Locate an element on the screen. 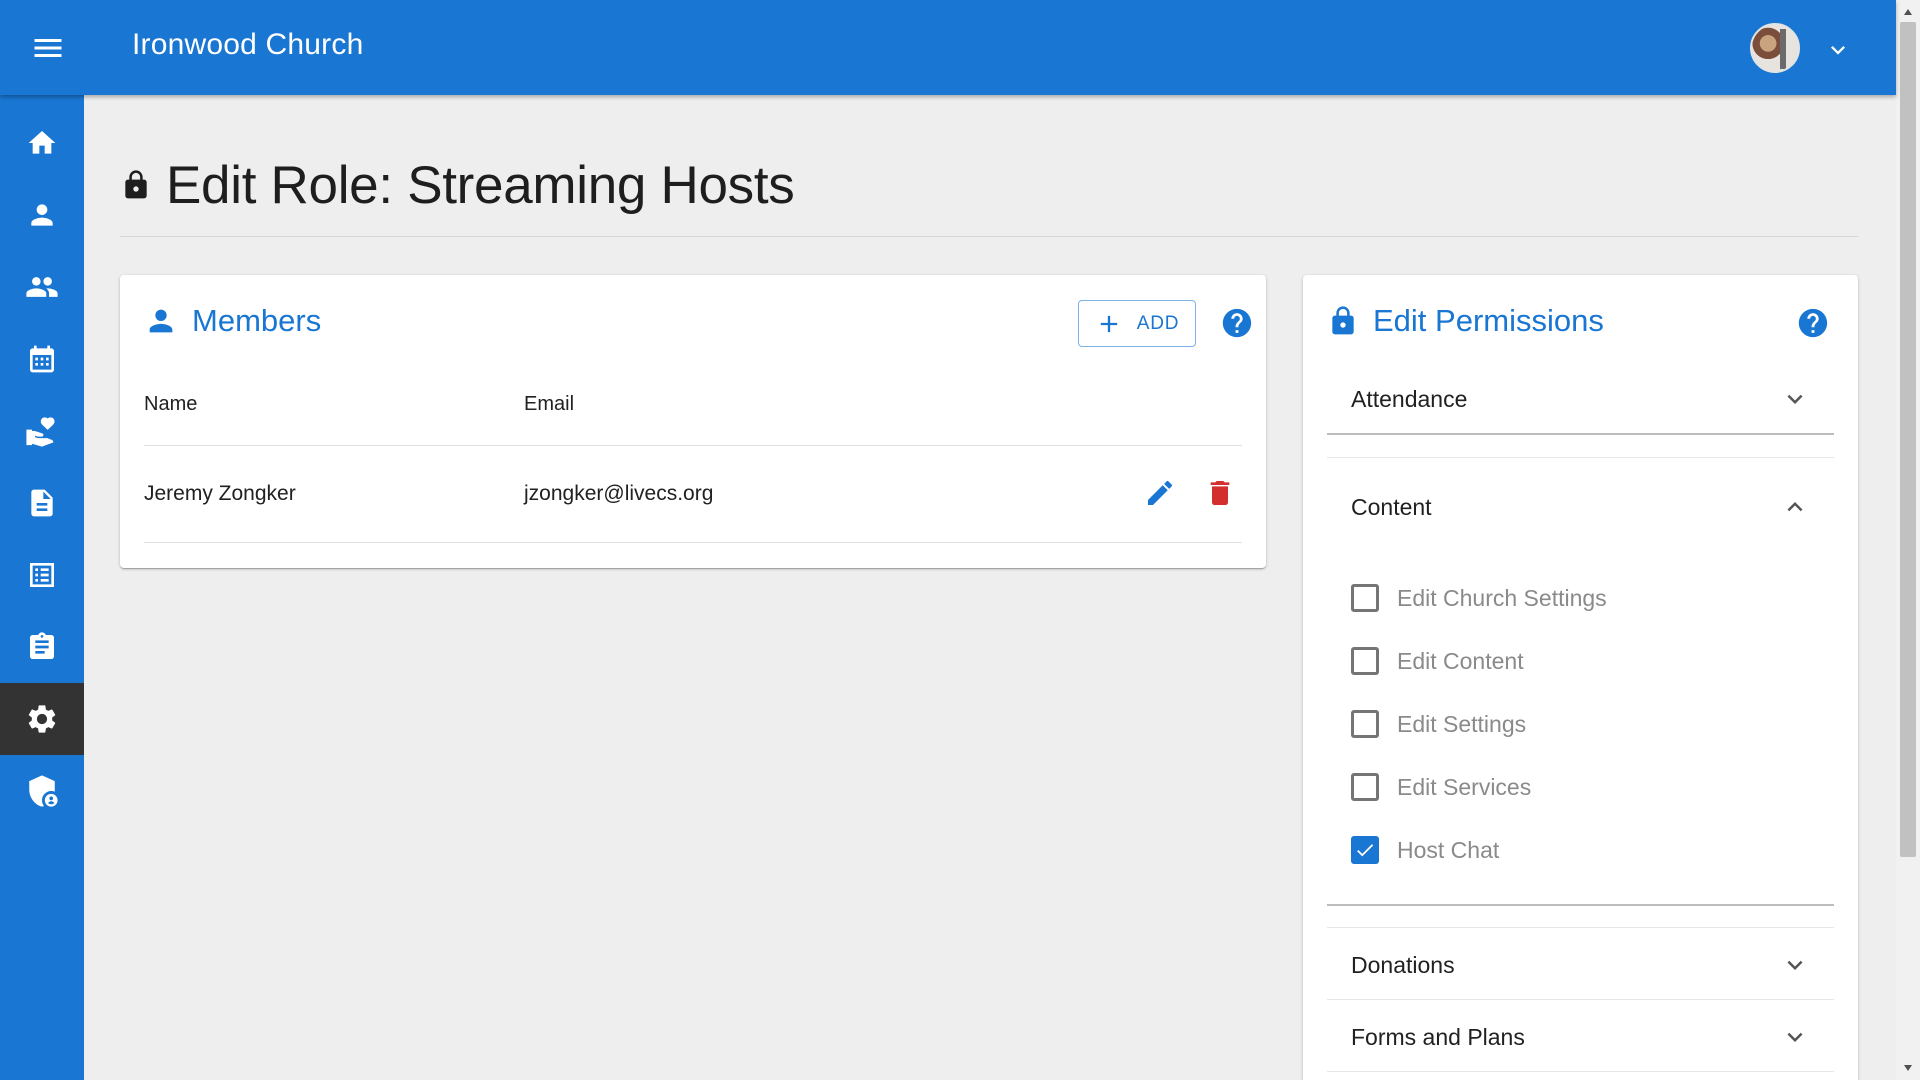 The image size is (1920, 1080). edit-icon is located at coordinates (1160, 493).